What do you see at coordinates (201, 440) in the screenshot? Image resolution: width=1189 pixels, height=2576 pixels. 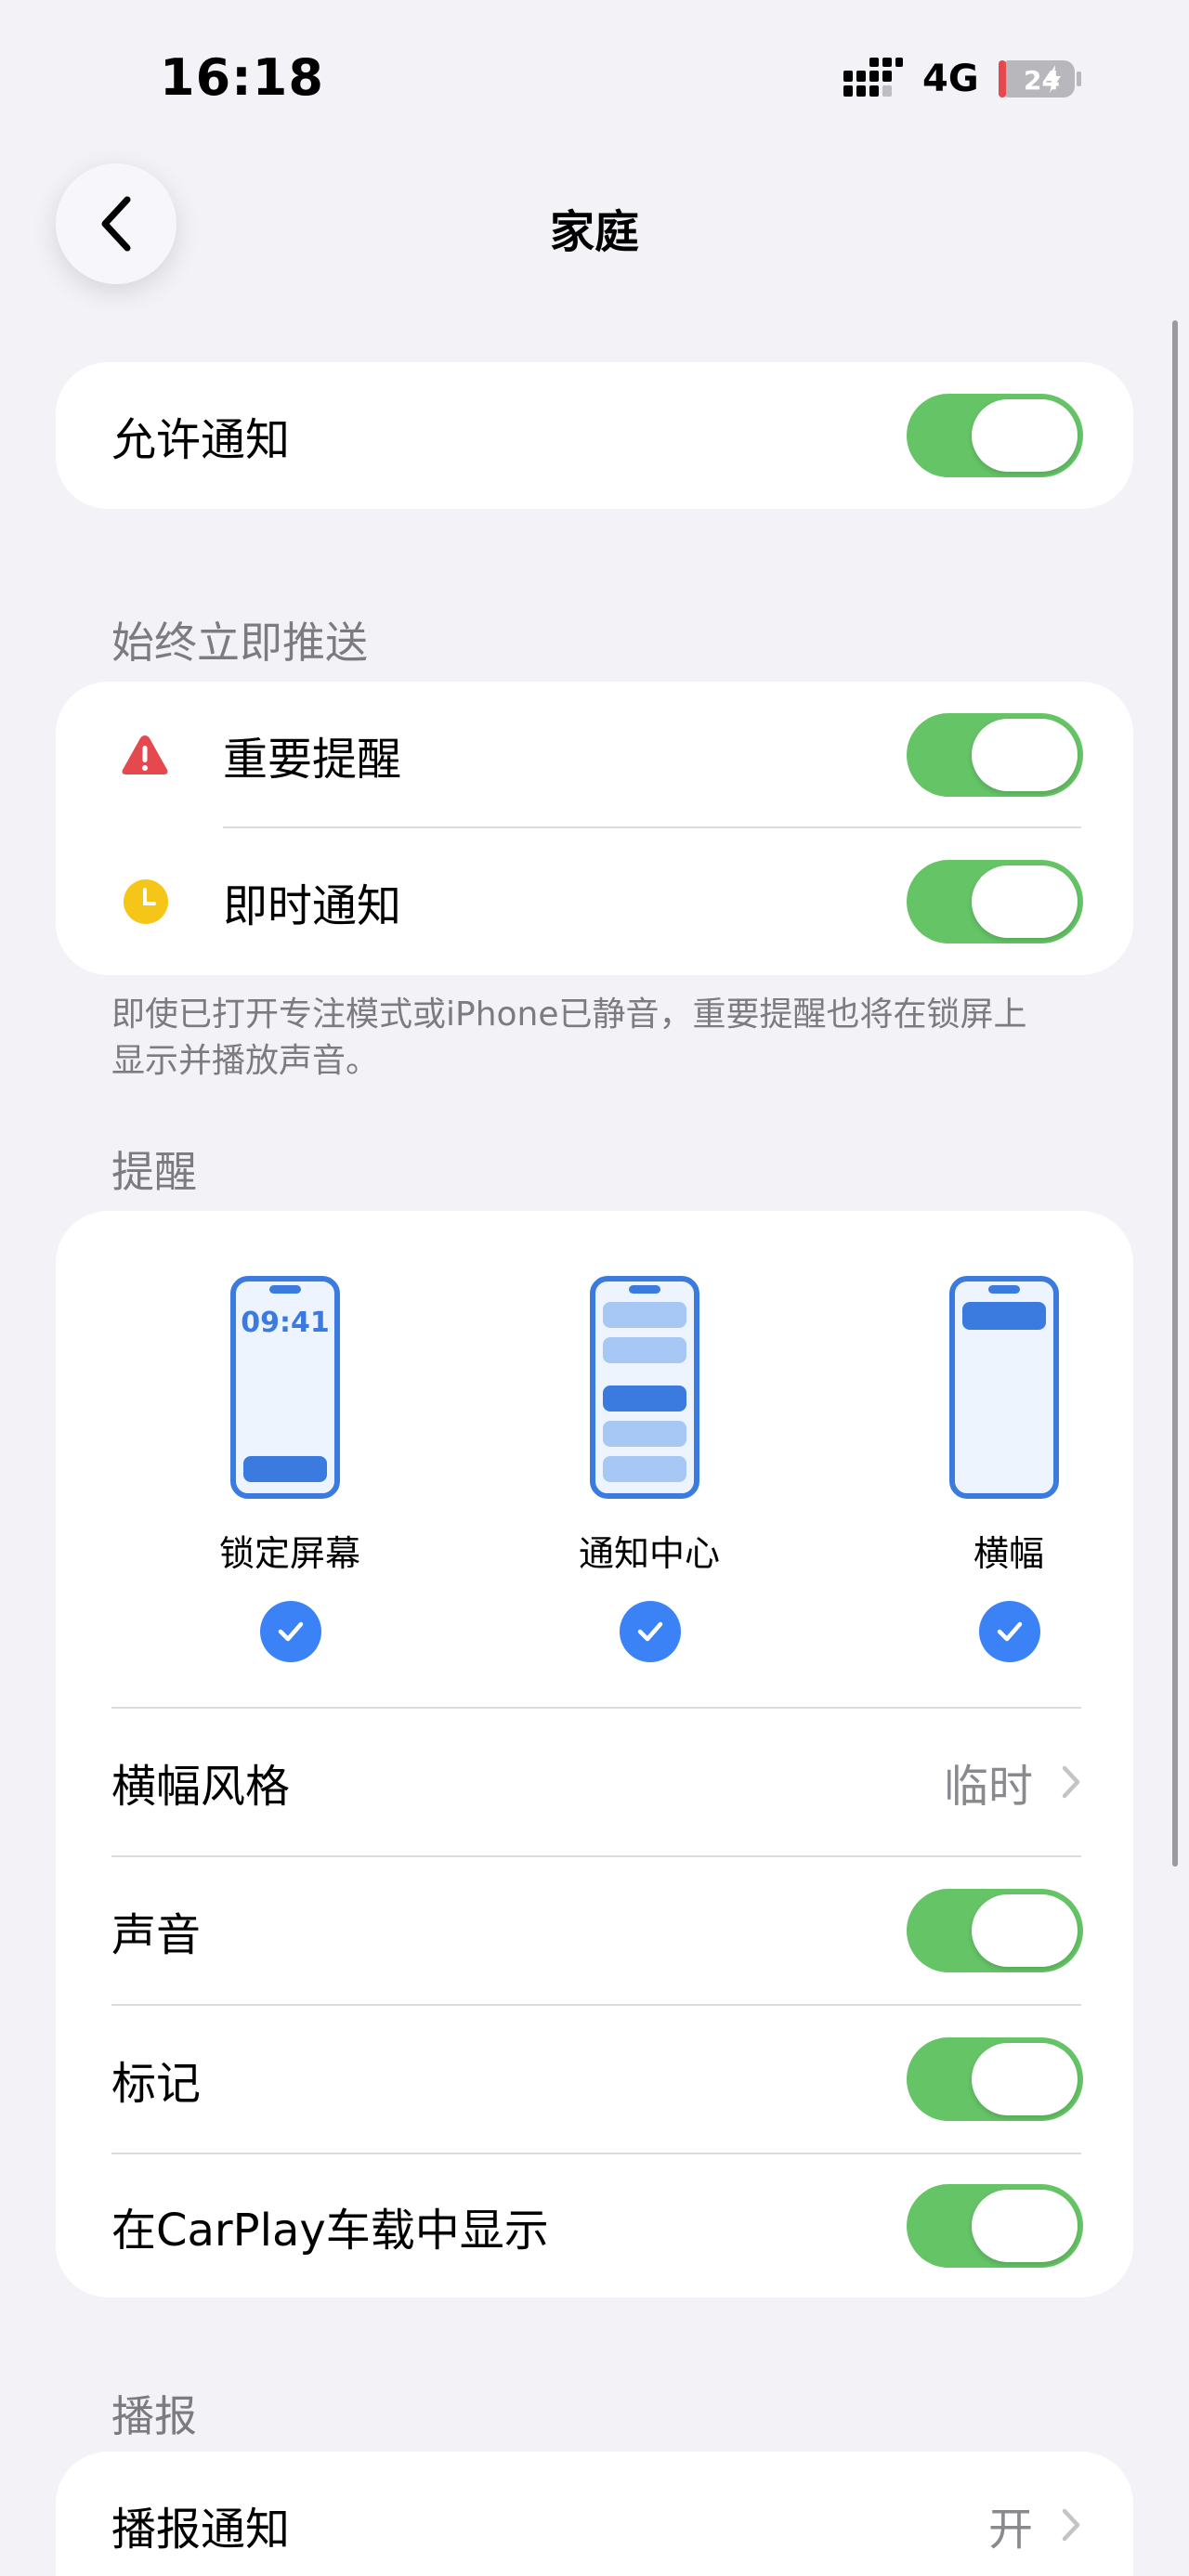 I see `allow-notifications-label: 允许通知` at bounding box center [201, 440].